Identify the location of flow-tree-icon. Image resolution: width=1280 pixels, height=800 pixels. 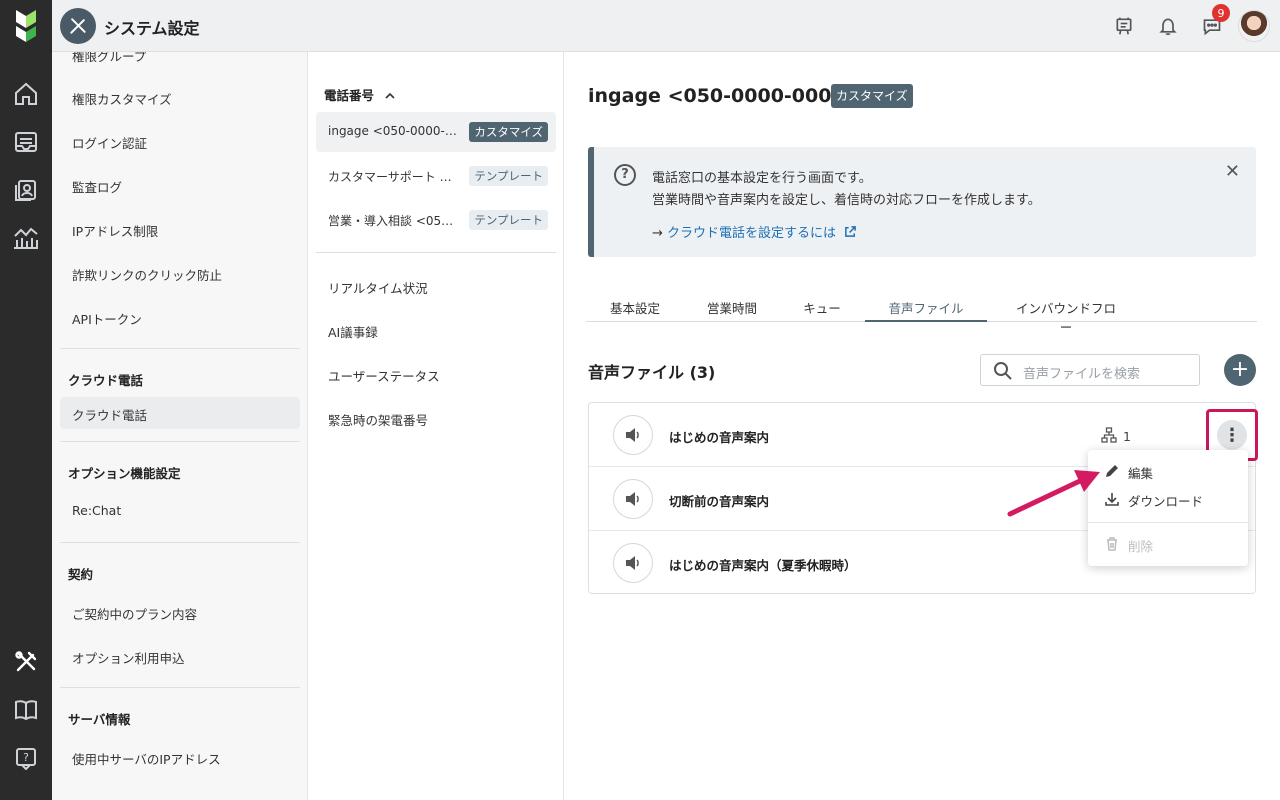
(1109, 436).